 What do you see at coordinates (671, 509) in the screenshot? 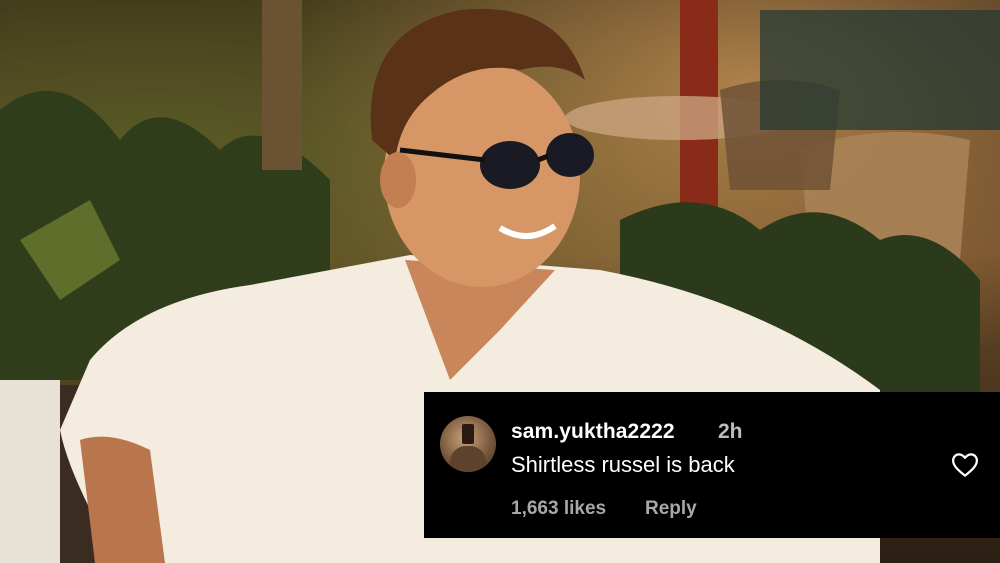
I see `reply-button: Reply` at bounding box center [671, 509].